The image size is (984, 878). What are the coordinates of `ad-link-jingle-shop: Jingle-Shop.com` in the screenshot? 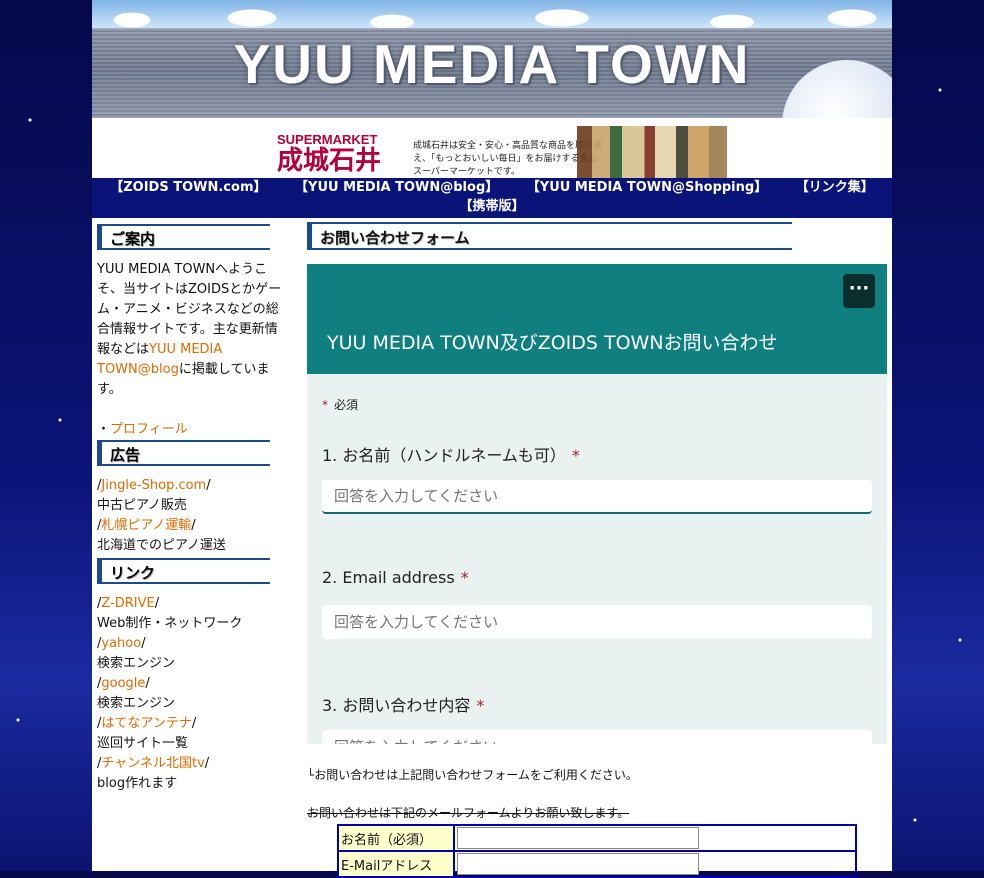 It's located at (153, 485).